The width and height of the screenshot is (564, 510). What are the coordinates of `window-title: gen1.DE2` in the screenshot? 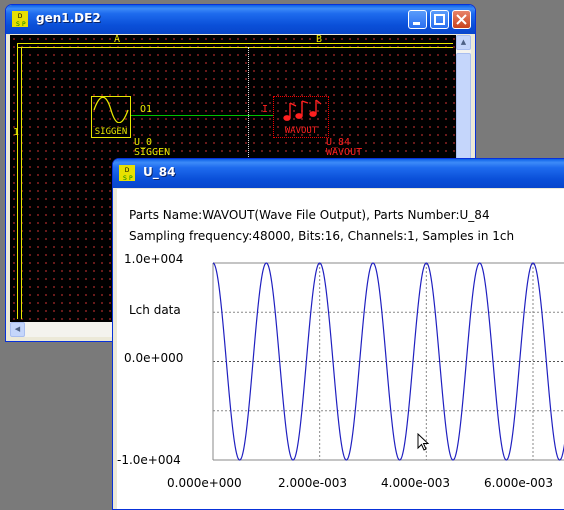 It's located at (68, 18).